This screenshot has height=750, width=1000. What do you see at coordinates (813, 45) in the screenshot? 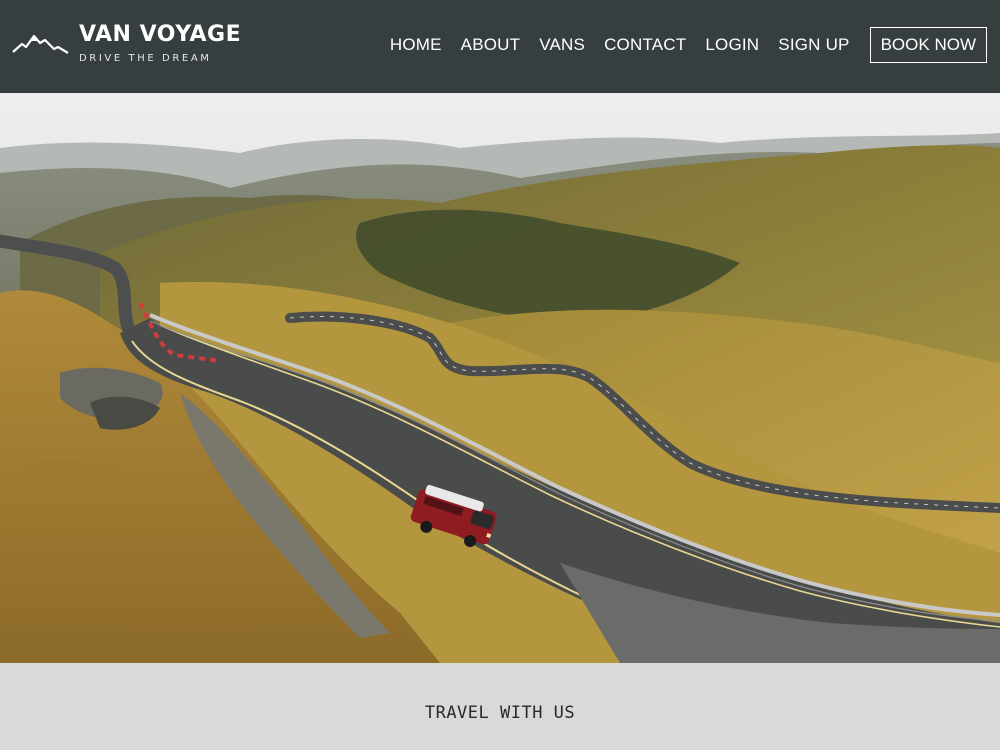
I see `nav-signup: SIGN UP` at bounding box center [813, 45].